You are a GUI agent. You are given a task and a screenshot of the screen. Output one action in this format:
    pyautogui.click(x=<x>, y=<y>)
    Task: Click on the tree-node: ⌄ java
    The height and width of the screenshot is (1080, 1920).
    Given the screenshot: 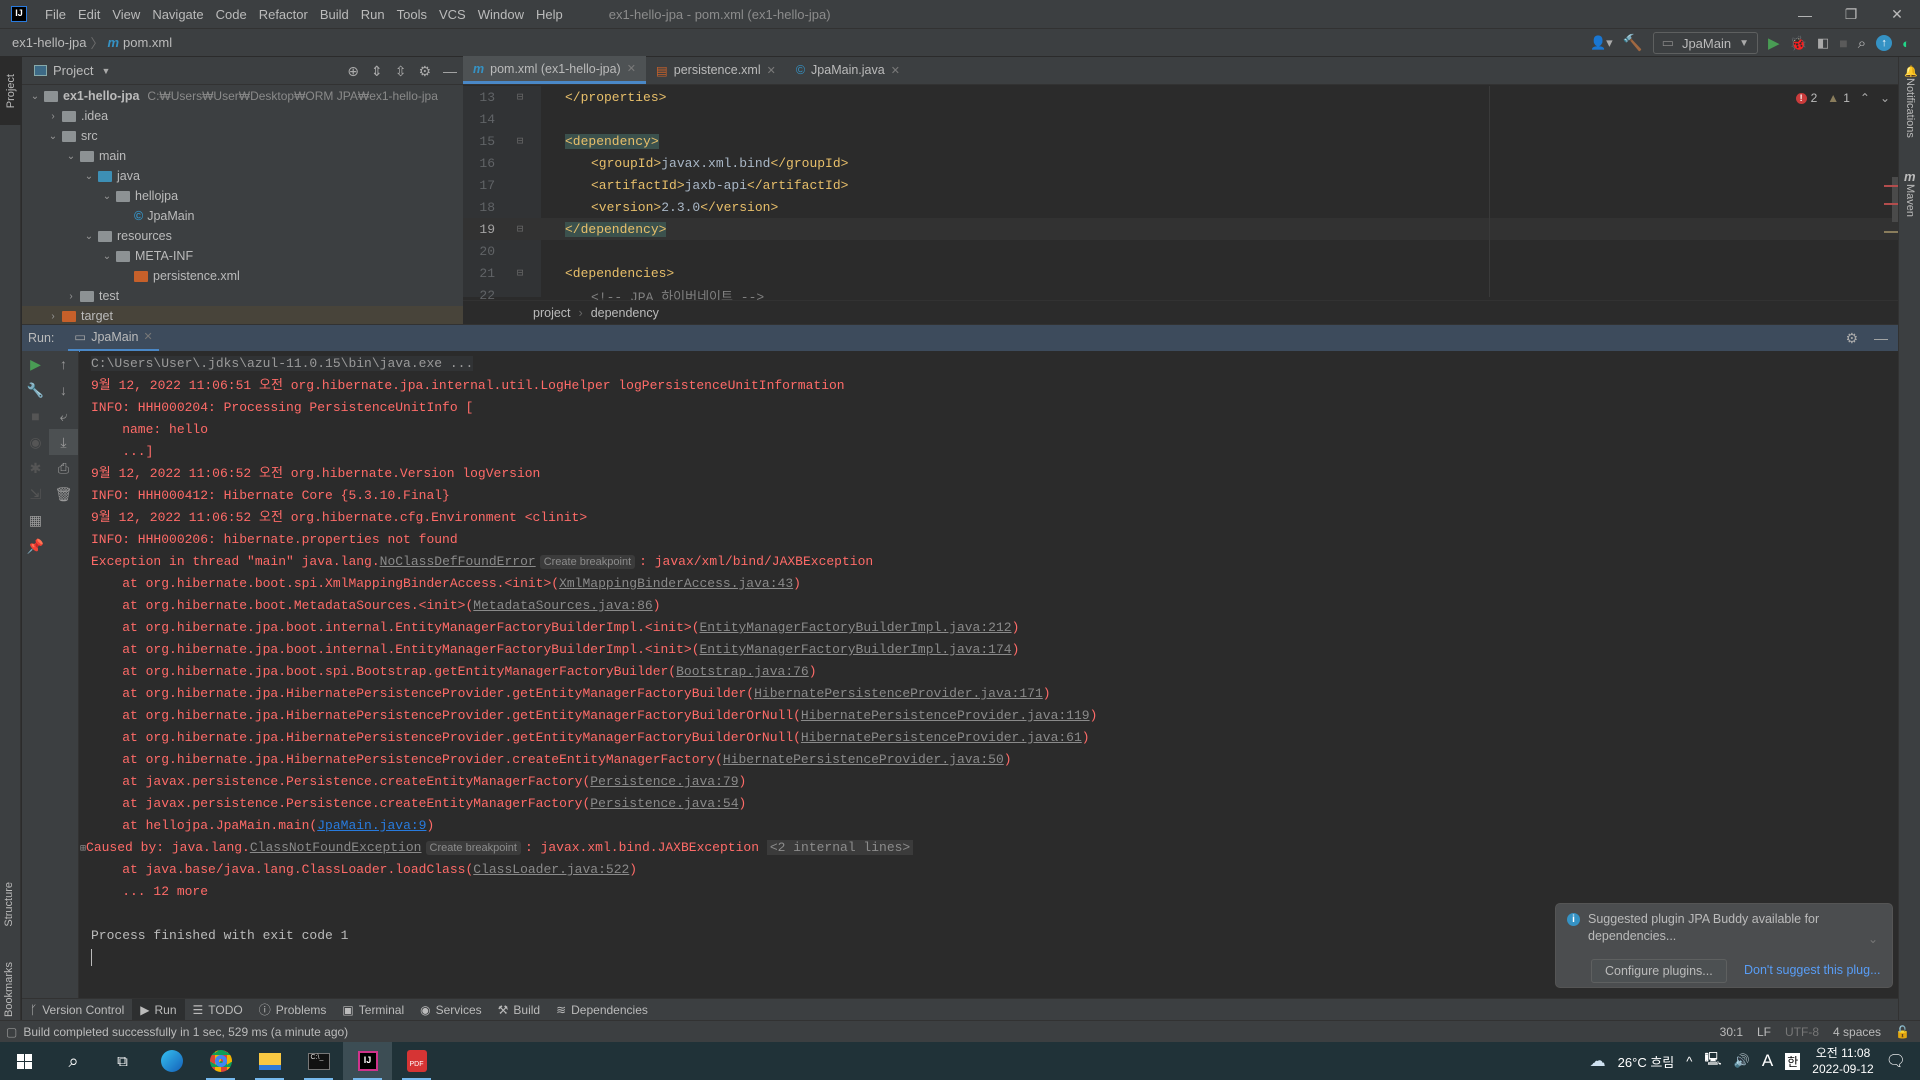 What is the action you would take?
    pyautogui.click(x=242, y=176)
    